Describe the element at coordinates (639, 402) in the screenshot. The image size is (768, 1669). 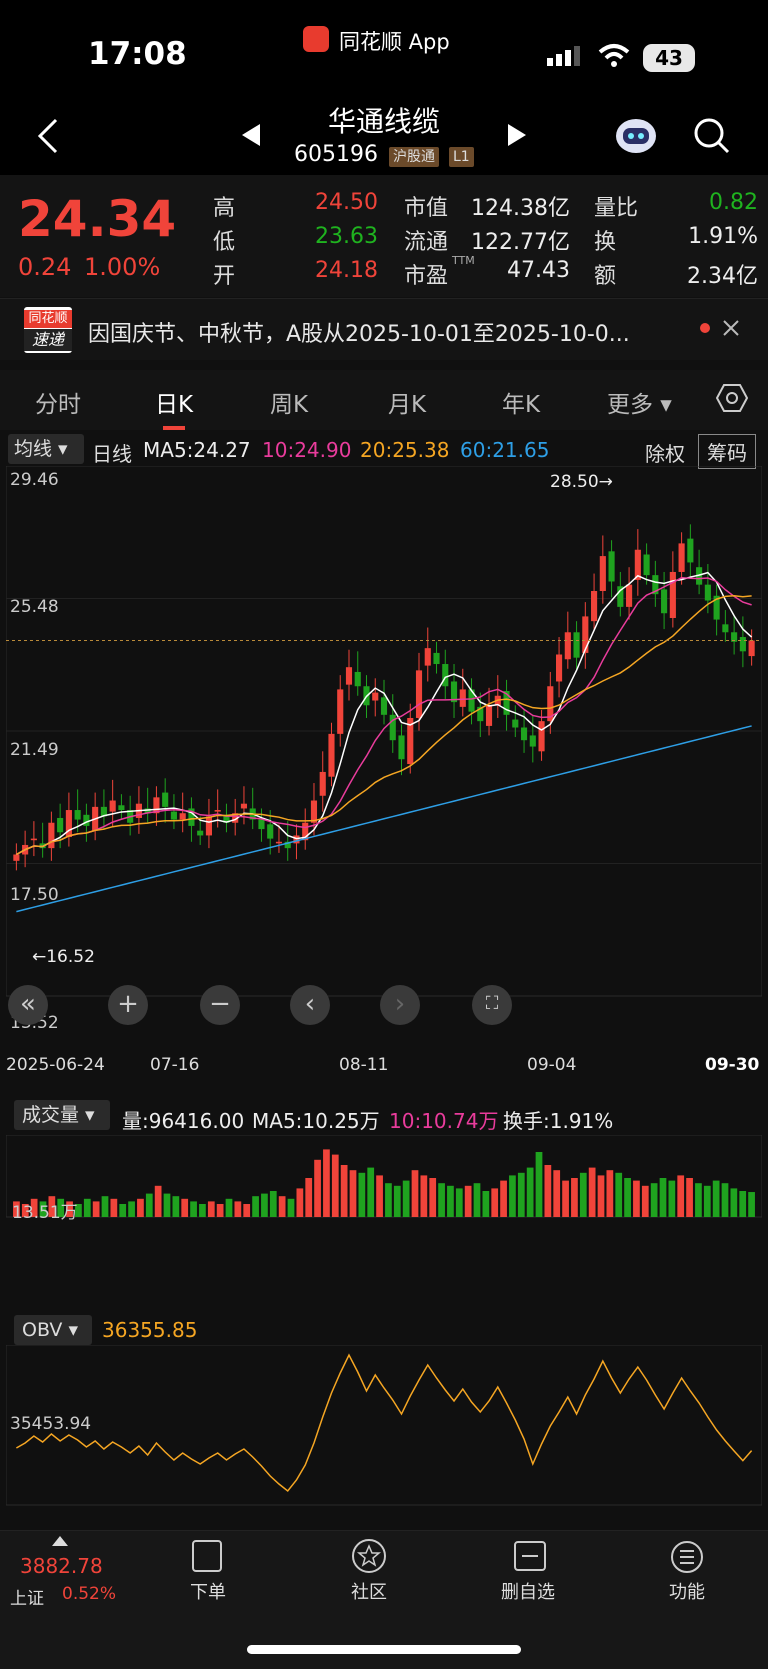
I see `tab-more: 更多 ▾` at that location.